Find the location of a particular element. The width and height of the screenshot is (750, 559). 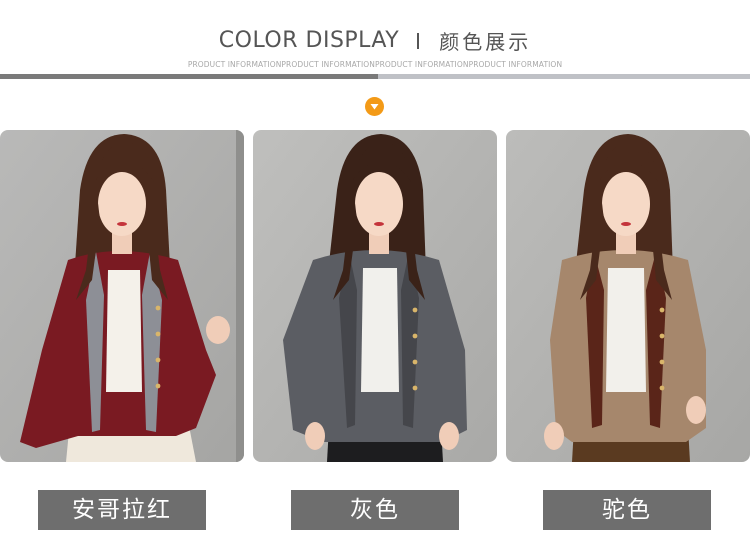

color-label-grey: 灰色 is located at coordinates (375, 510).